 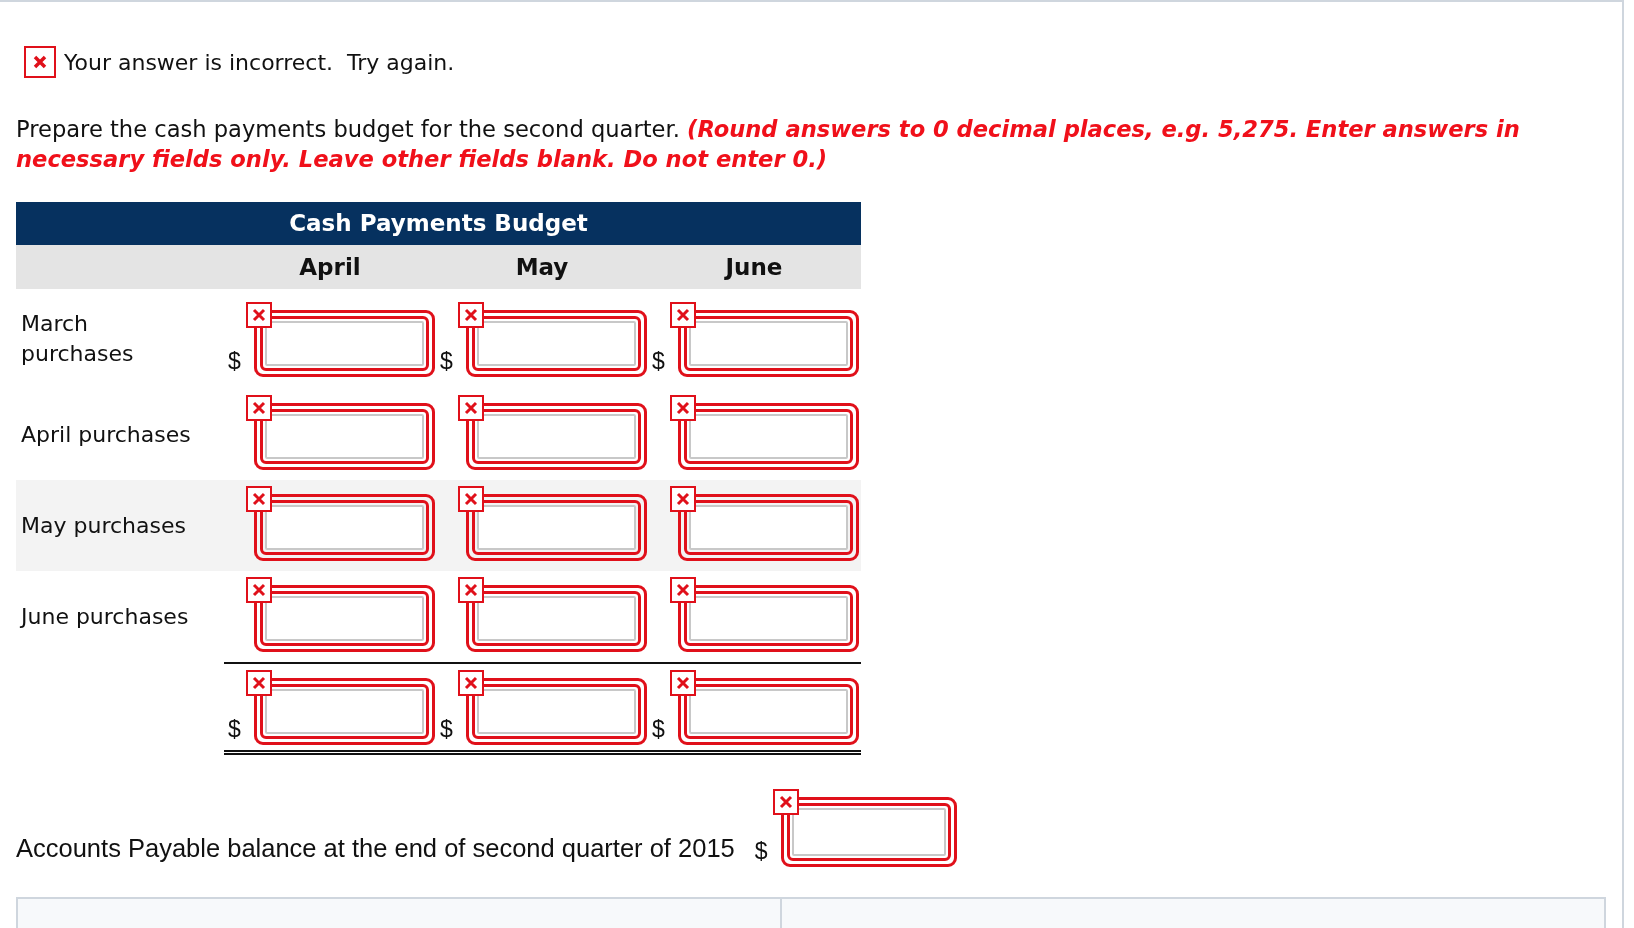 What do you see at coordinates (259, 62) in the screenshot?
I see `feedback-message: Your answer is incorrect. Try again.` at bounding box center [259, 62].